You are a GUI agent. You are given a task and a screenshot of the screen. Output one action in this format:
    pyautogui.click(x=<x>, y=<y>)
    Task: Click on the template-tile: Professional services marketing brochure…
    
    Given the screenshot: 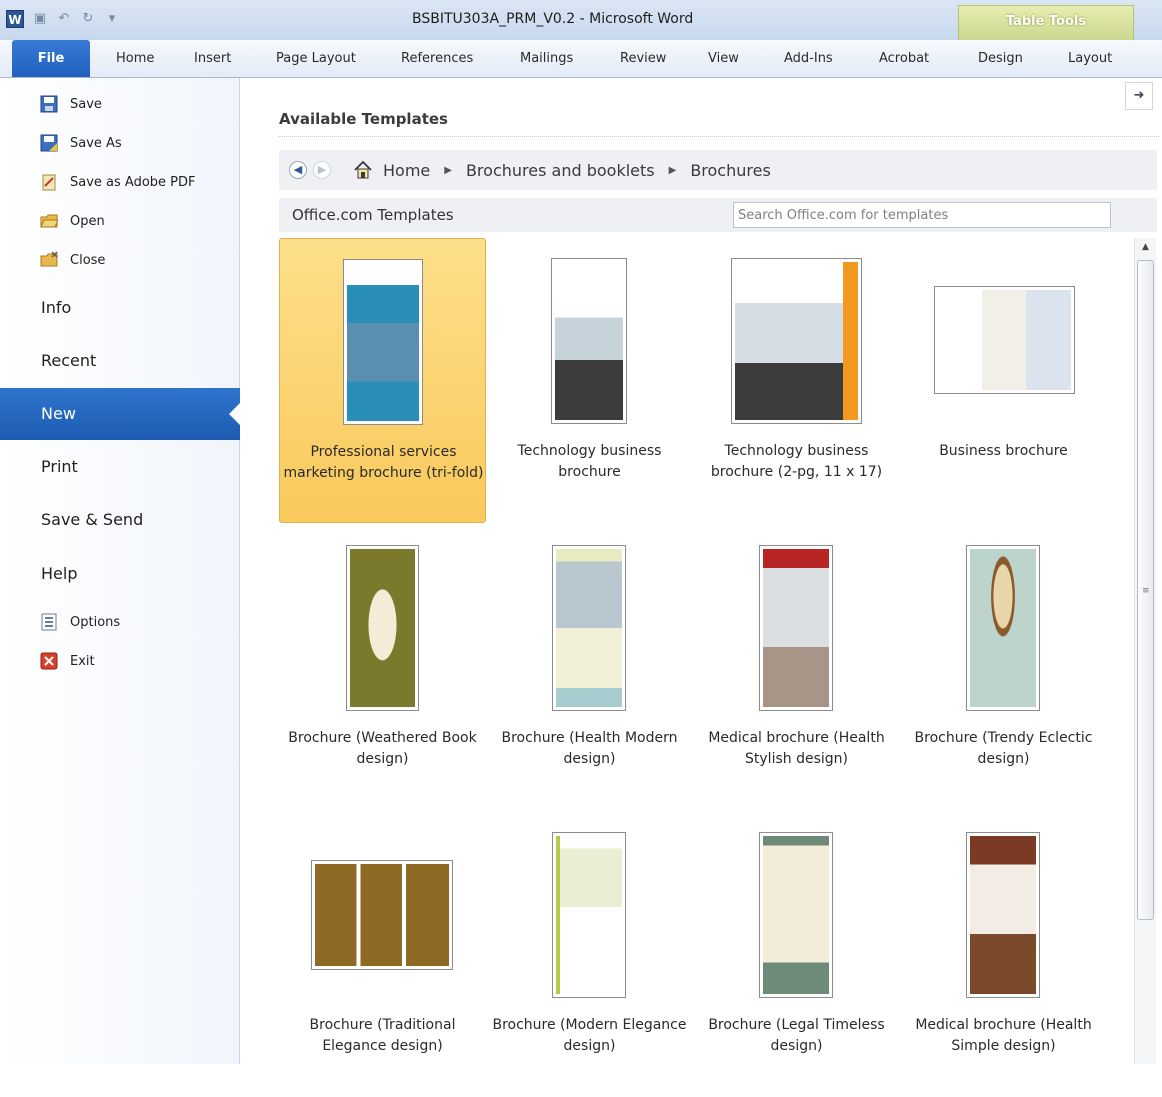 What is the action you would take?
    pyautogui.click(x=382, y=380)
    